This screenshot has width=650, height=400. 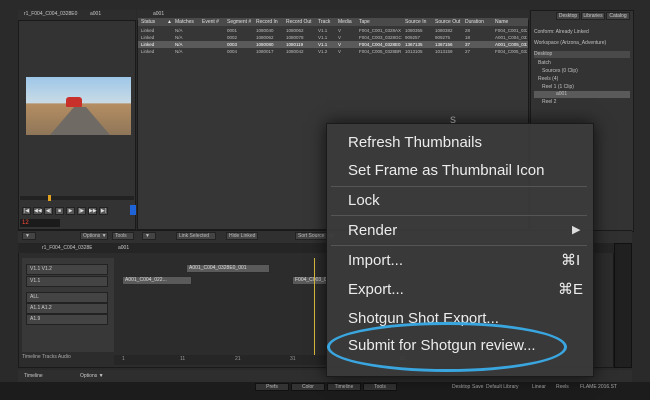 What do you see at coordinates (502, 387) in the screenshot?
I see `status-library: Default Library` at bounding box center [502, 387].